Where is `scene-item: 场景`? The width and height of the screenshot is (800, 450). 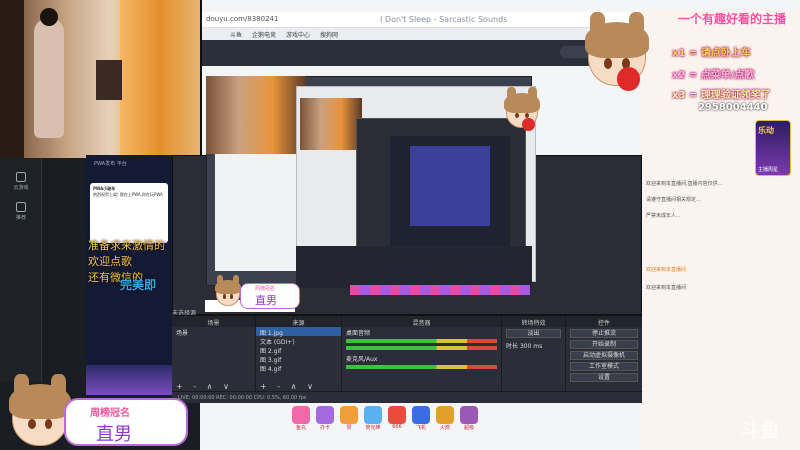
scene-item: 场景 is located at coordinates (213, 332).